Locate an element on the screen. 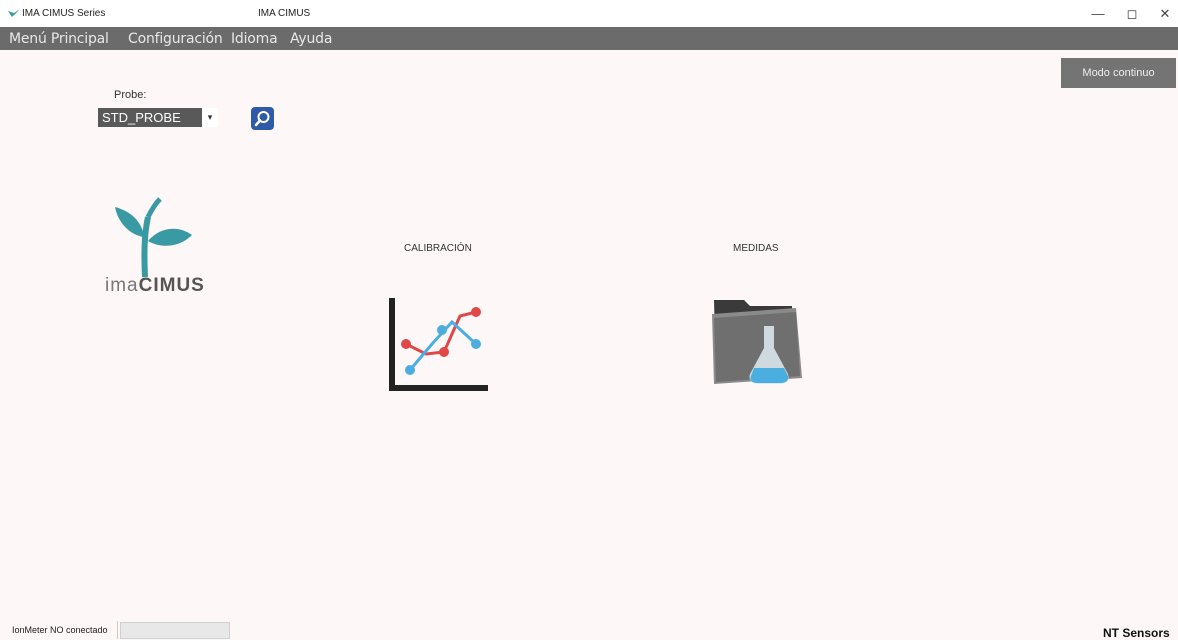 The height and width of the screenshot is (640, 1178). app-title: IMA CIMUS Series is located at coordinates (64, 13).